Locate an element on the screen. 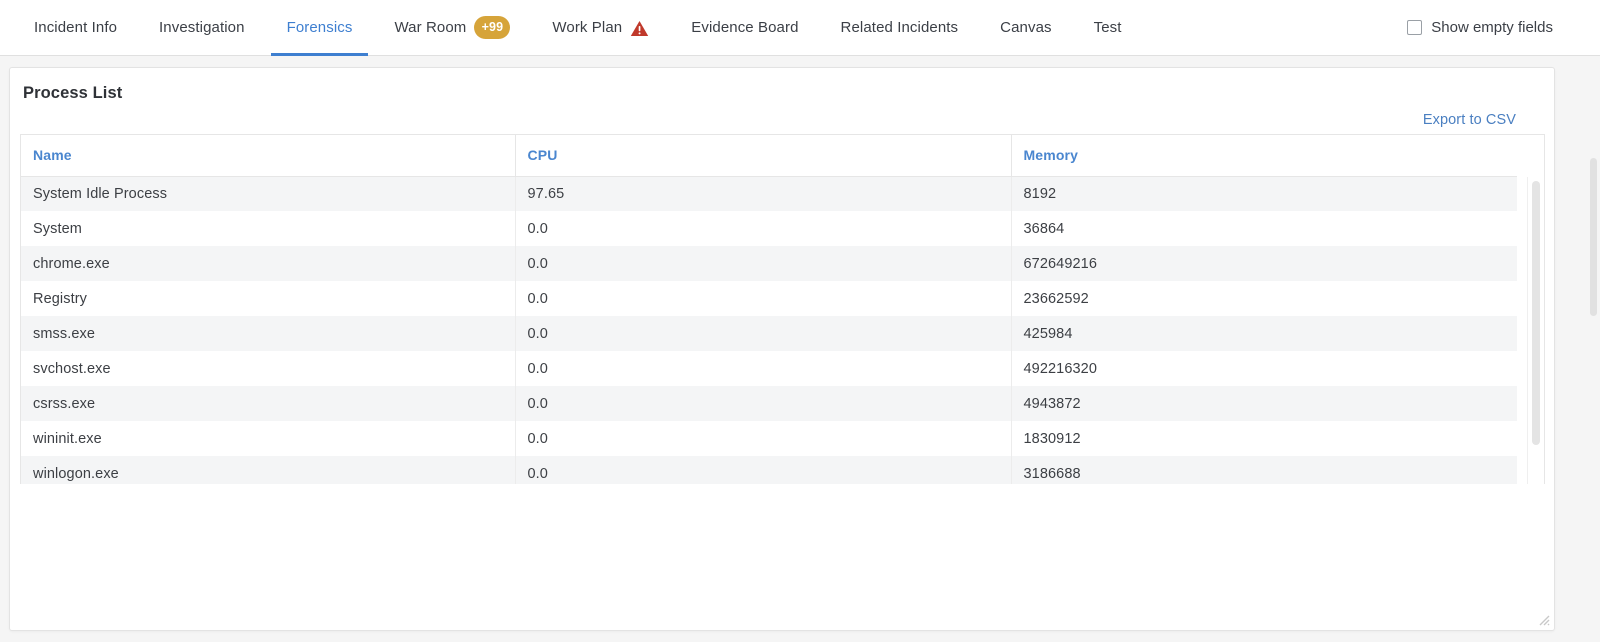 The width and height of the screenshot is (1600, 642). tab-label: Forensics is located at coordinates (319, 27).